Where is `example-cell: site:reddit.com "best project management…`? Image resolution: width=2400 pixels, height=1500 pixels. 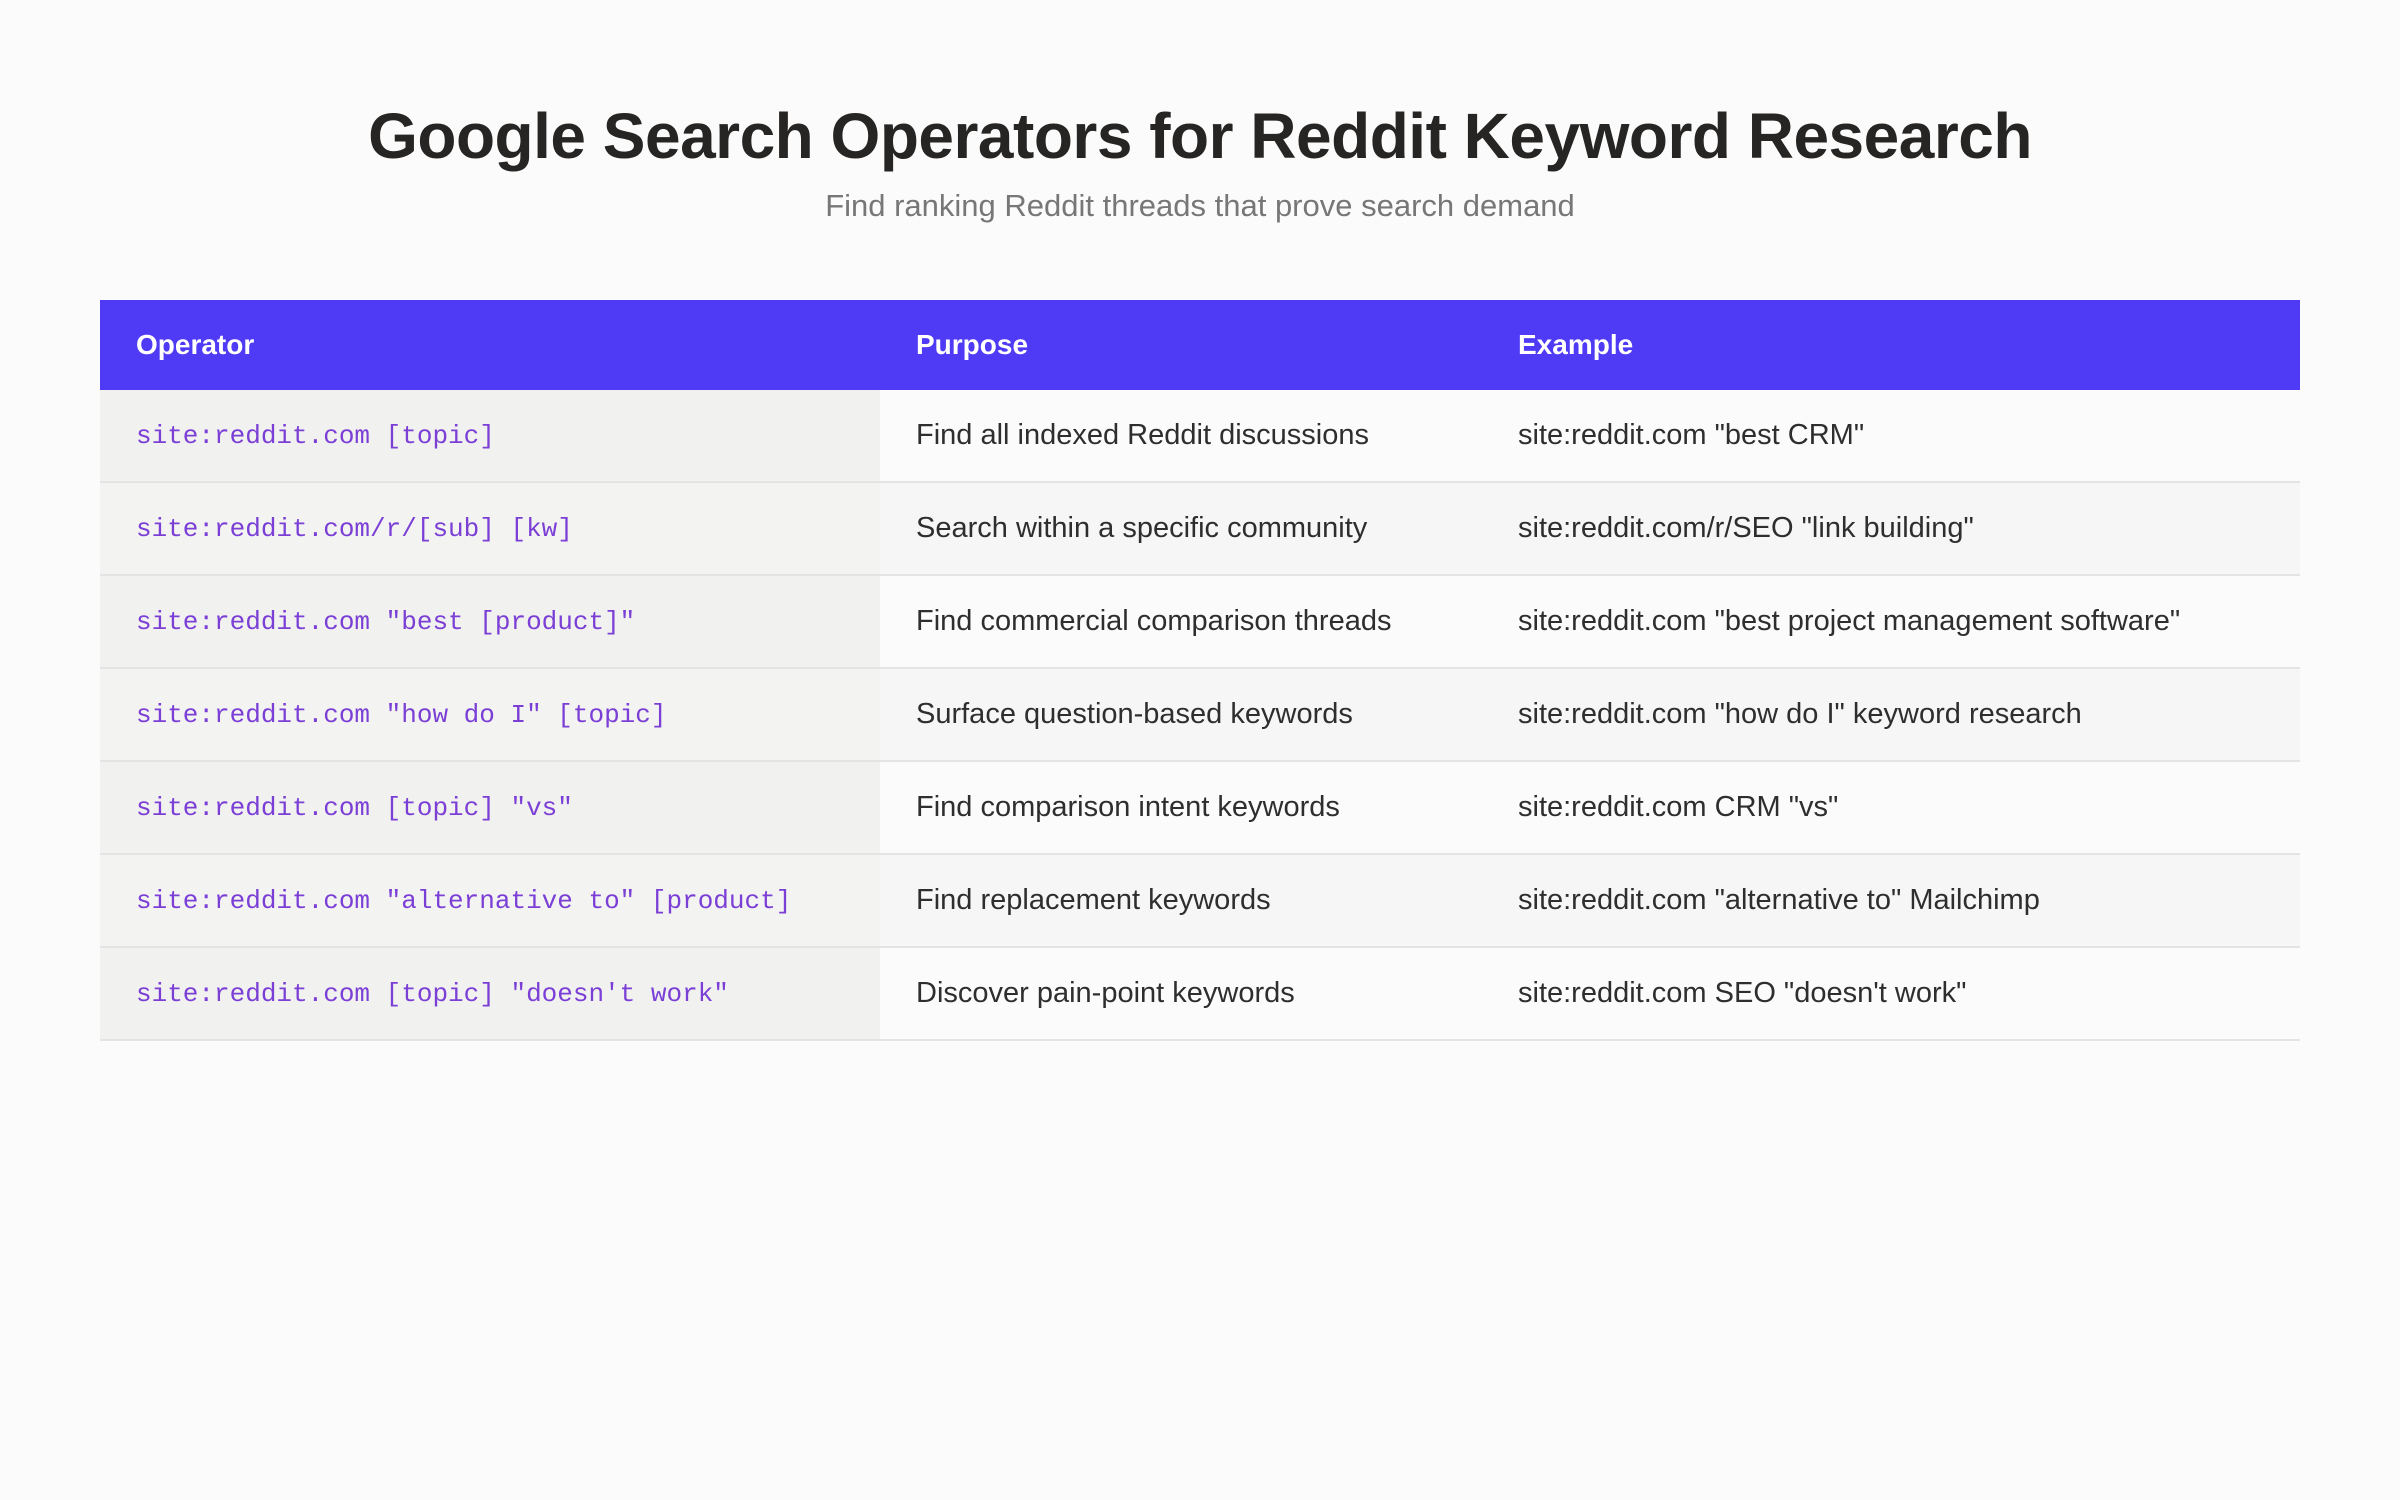 example-cell: site:reddit.com "best project management… is located at coordinates (1891, 622).